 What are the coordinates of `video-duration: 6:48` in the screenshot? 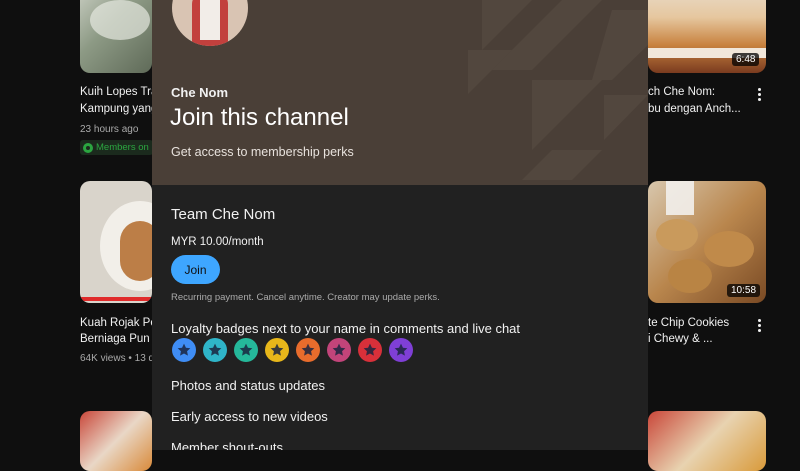 It's located at (746, 59).